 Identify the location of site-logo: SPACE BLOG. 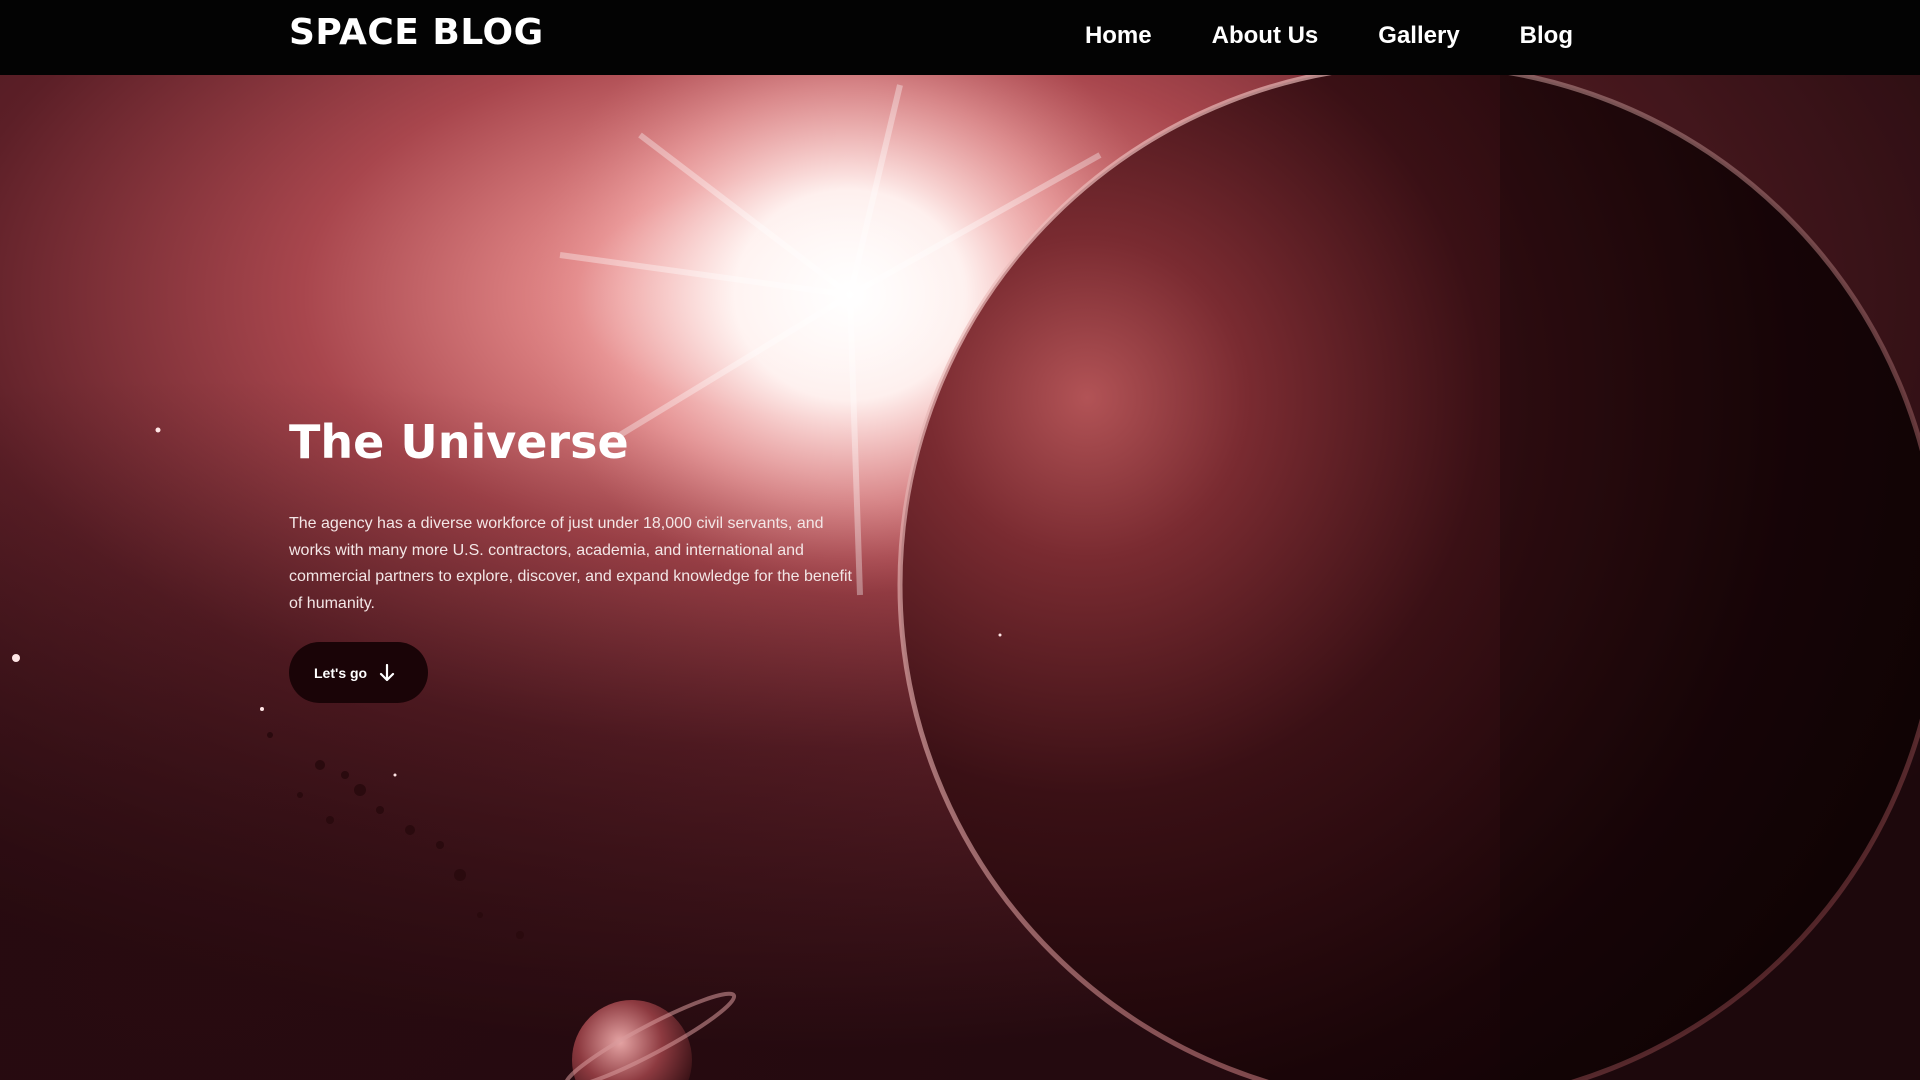
(416, 32).